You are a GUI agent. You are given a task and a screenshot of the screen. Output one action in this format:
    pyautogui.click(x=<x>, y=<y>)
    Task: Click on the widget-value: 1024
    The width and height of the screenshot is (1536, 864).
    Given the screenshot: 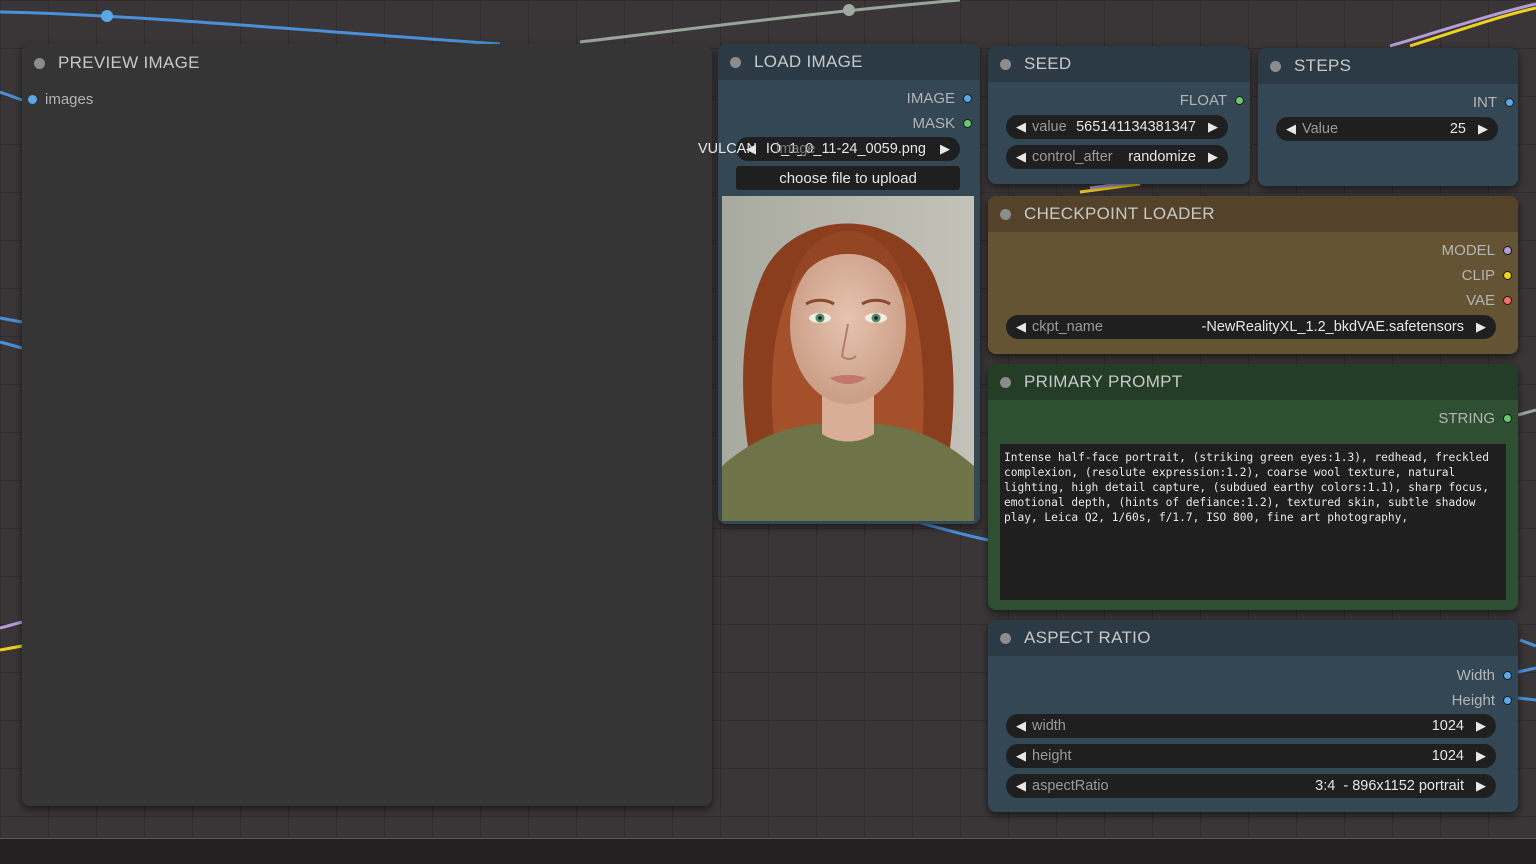 What is the action you would take?
    pyautogui.click(x=1447, y=726)
    